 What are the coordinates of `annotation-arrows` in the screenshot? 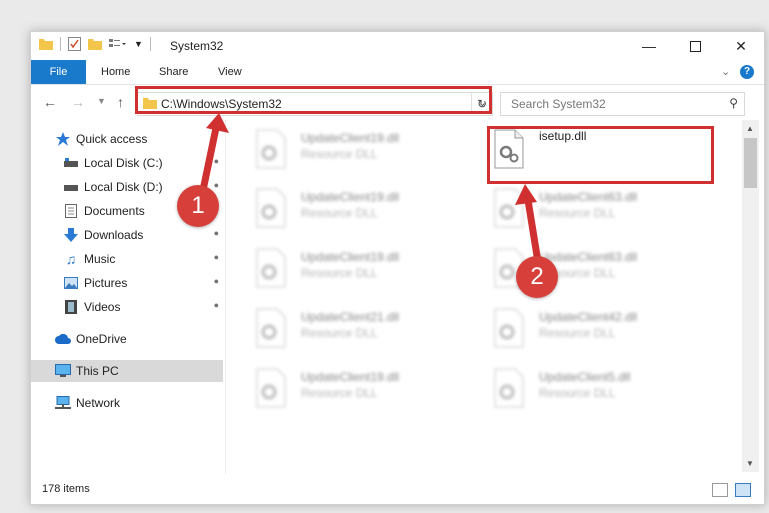 It's located at (370, 188).